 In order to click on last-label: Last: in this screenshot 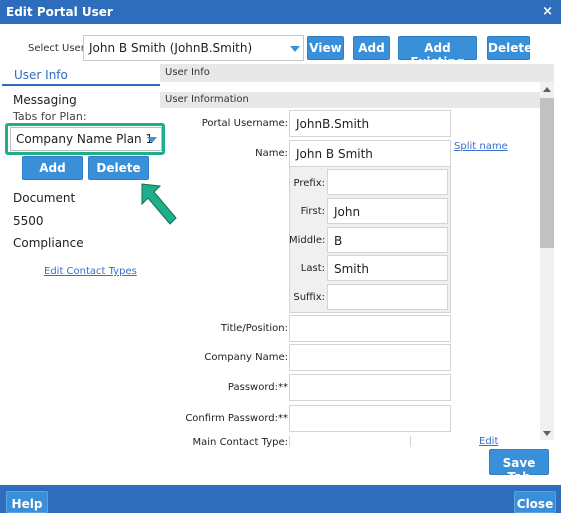, I will do `click(312, 268)`.